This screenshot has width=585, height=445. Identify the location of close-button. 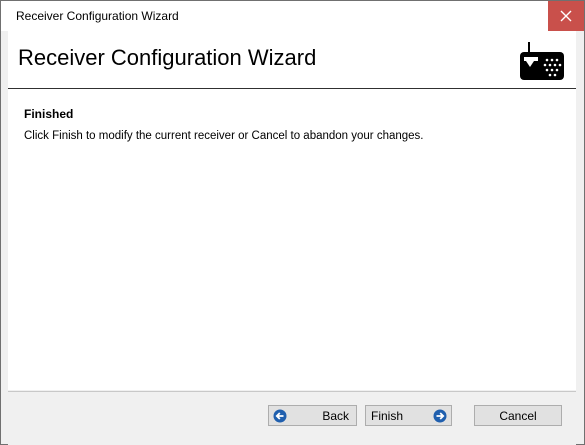
(566, 16).